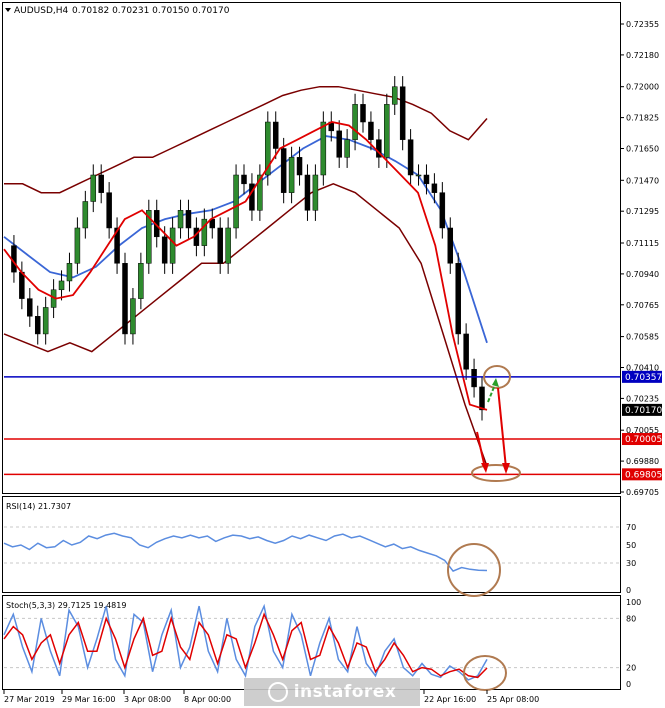 This screenshot has width=665, height=708. Describe the element at coordinates (277, 692) in the screenshot. I see `instaforex-logo-icon` at that location.